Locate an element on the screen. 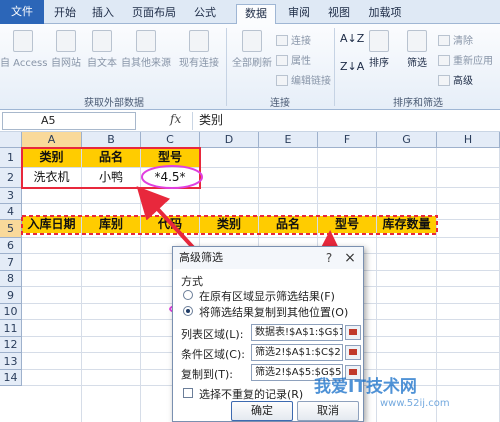 The image size is (500, 422). filter-label: 筛选 is located at coordinates (417, 63).